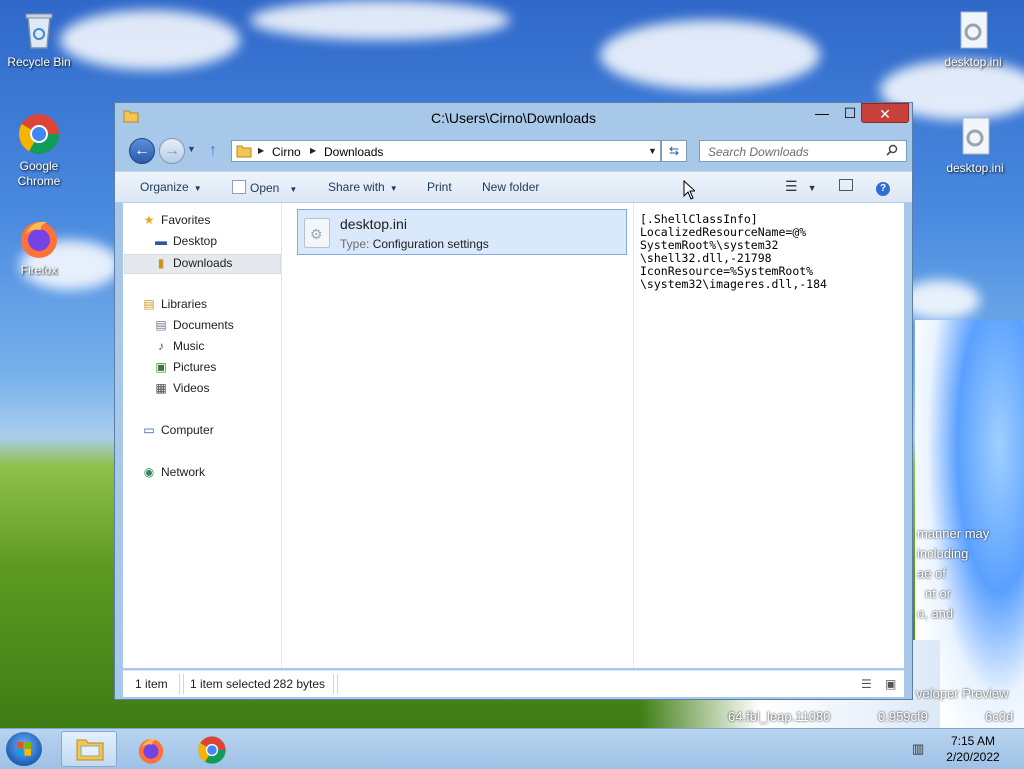 The width and height of the screenshot is (1024, 769). I want to click on nav-desktop: ▬ Desktop, so click(185, 243).